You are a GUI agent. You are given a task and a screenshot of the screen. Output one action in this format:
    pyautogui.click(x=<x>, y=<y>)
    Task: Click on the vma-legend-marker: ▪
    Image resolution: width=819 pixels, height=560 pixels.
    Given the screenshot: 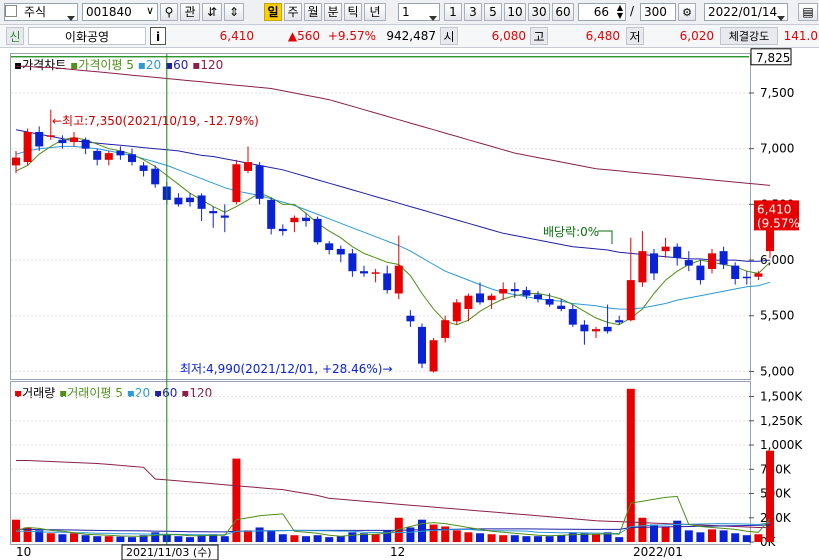 What is the action you would take?
    pyautogui.click(x=63, y=393)
    